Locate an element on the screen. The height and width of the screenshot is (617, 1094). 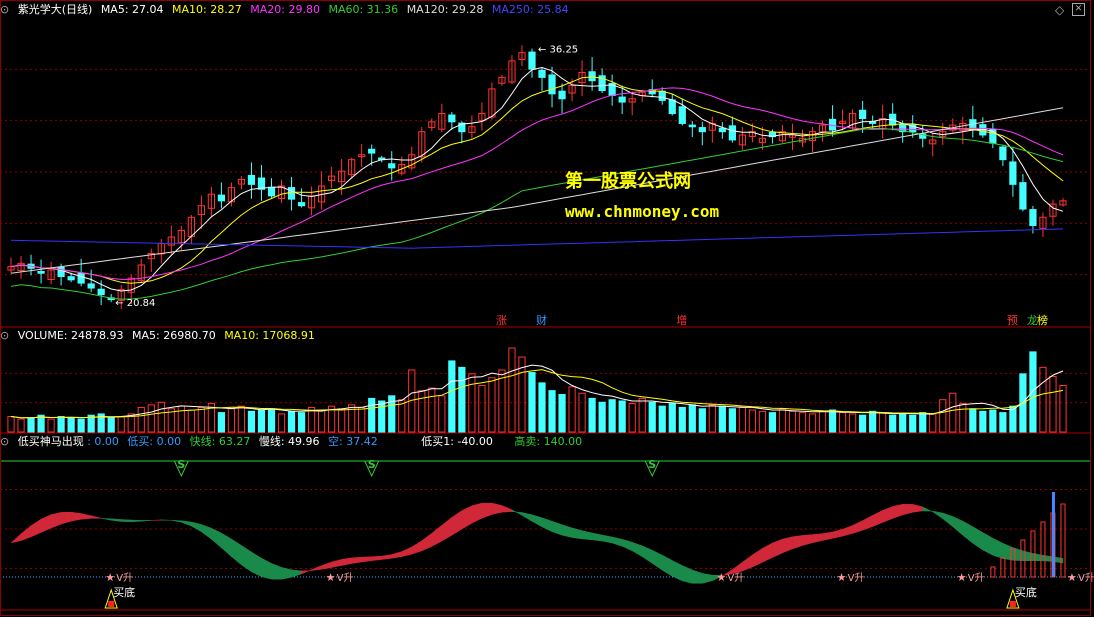
watermark-title: 第一股票公式网 is located at coordinates (628, 181).